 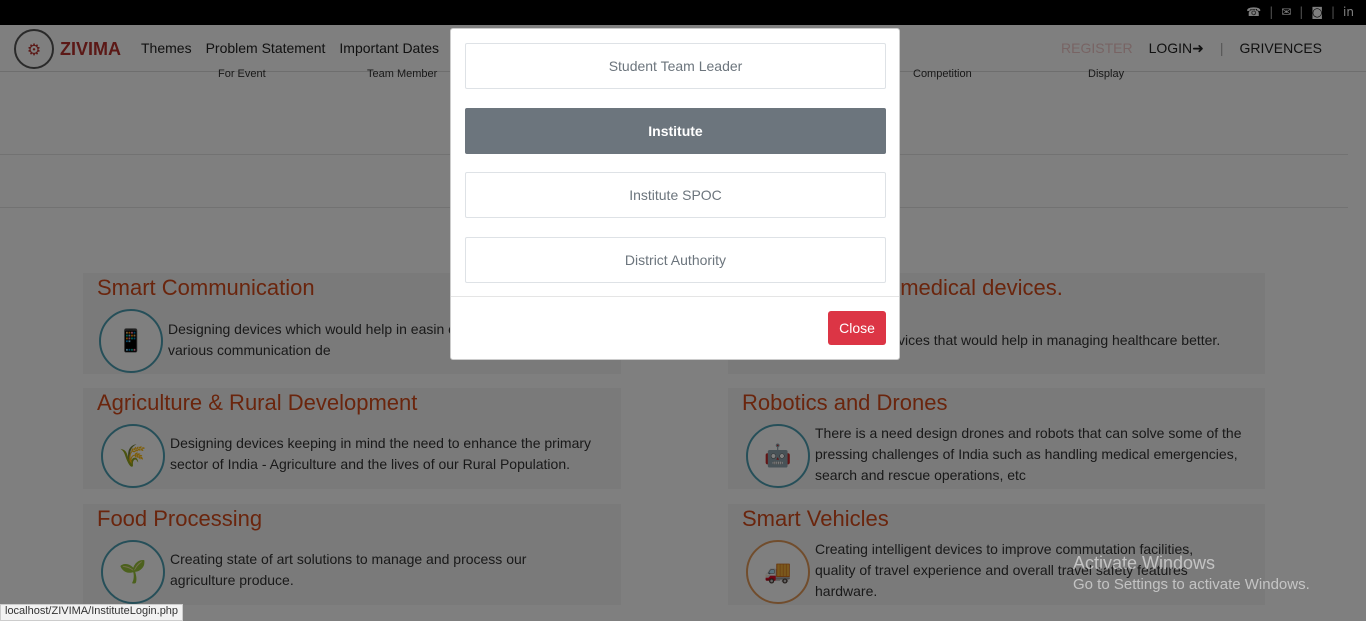 I want to click on close-button: Close, so click(x=857, y=328).